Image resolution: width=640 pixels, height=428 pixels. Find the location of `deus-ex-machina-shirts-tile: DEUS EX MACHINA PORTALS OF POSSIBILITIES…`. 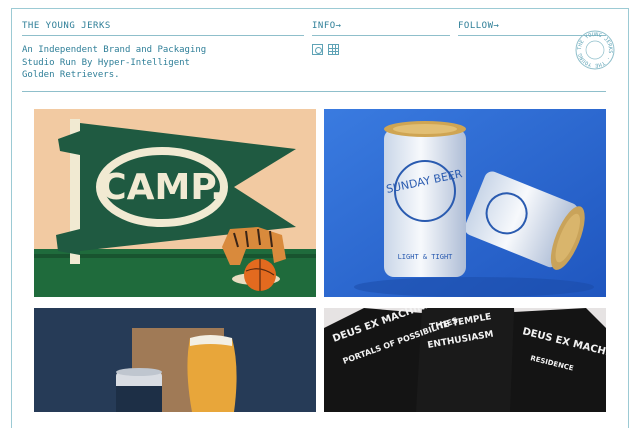

deus-ex-machina-shirts-tile: DEUS EX MACHINA PORTALS OF POSSIBILITIES… is located at coordinates (465, 360).